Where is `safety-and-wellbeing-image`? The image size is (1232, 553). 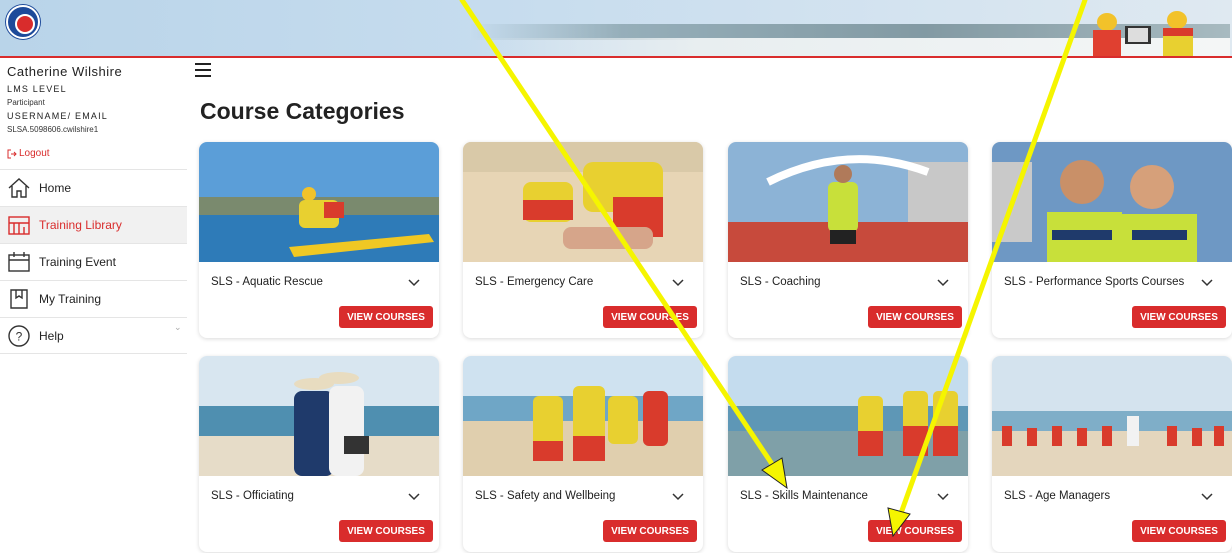 safety-and-wellbeing-image is located at coordinates (583, 416).